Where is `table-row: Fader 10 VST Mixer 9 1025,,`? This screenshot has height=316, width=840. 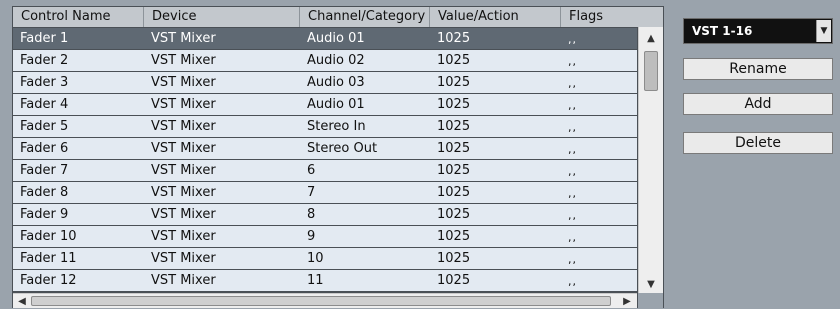 table-row: Fader 10 VST Mixer 9 1025,, is located at coordinates (325, 236).